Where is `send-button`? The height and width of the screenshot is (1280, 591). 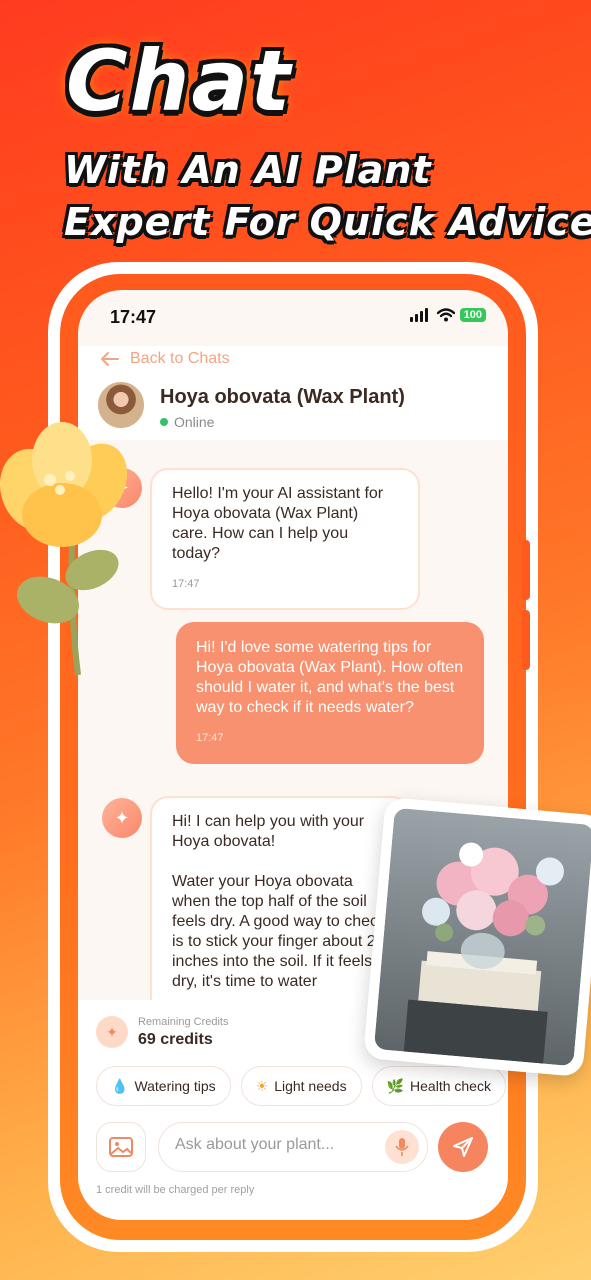 send-button is located at coordinates (463, 1147).